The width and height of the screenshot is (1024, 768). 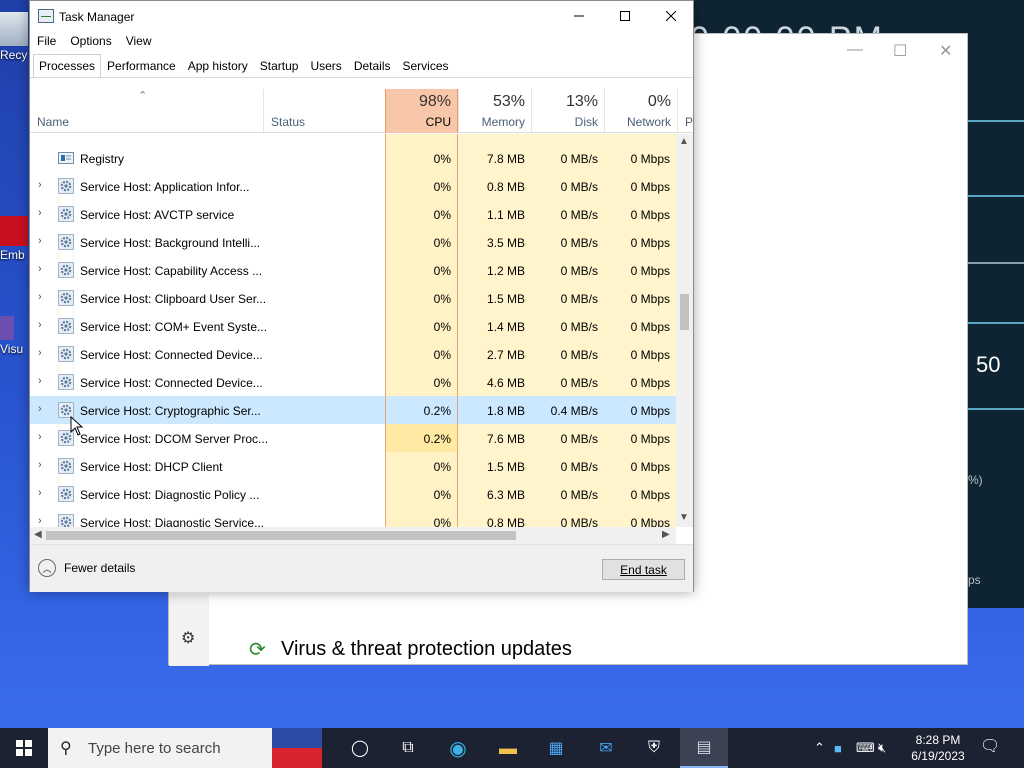 I want to click on horizontal-scrollbar: ◀ ▶, so click(x=353, y=535).